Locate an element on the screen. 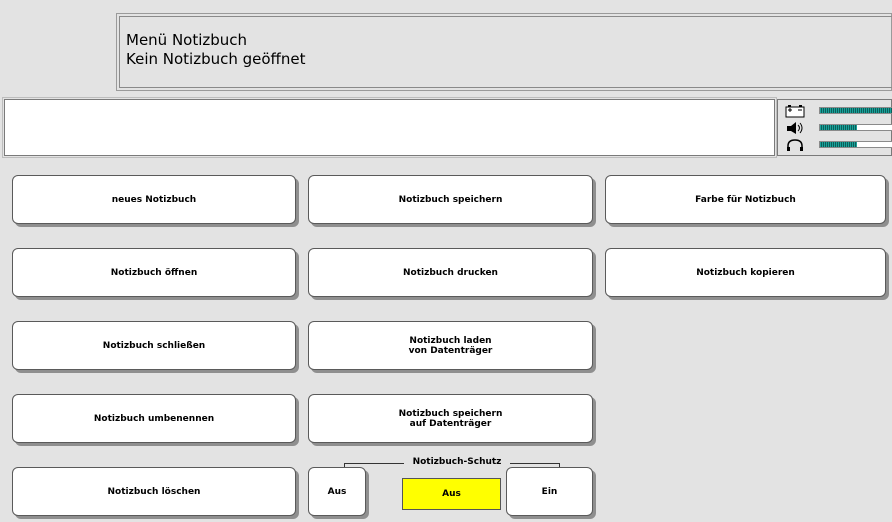  save-notebook-label: Notizbuch speichern is located at coordinates (450, 199).